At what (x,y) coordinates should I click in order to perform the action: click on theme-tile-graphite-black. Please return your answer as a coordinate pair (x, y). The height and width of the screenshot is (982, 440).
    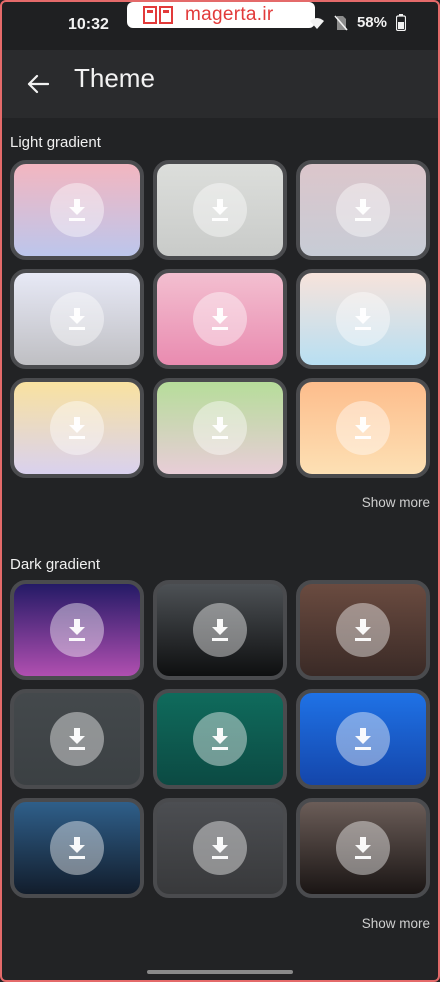
    Looking at the image, I should click on (220, 630).